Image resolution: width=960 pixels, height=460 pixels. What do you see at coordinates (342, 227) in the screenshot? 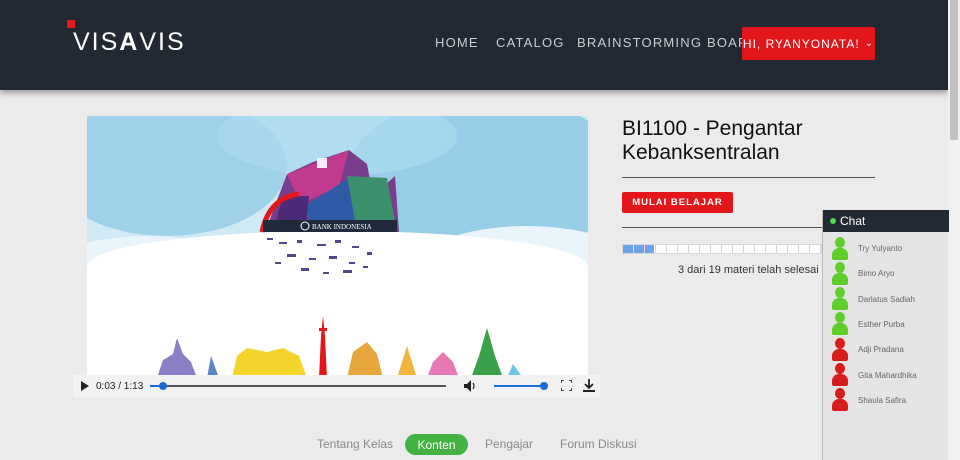
I see `bank-indonesia-label: BANK INDONESIA` at bounding box center [342, 227].